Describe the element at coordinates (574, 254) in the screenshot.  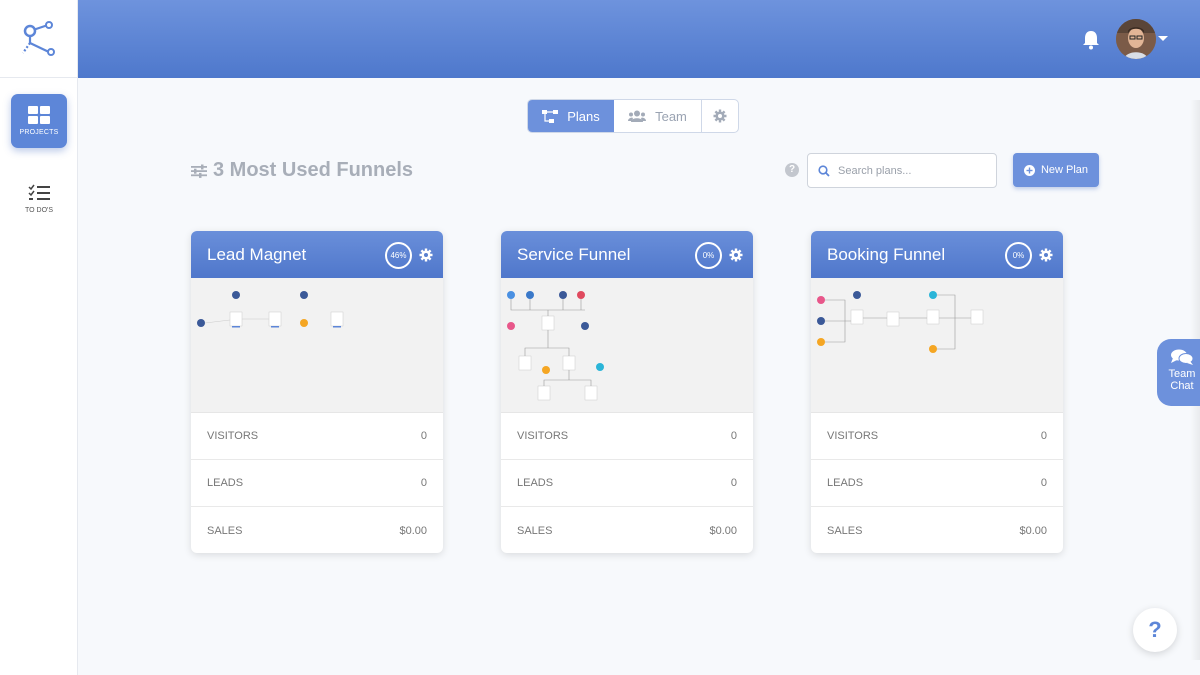
I see `card-title: Service Funnel` at that location.